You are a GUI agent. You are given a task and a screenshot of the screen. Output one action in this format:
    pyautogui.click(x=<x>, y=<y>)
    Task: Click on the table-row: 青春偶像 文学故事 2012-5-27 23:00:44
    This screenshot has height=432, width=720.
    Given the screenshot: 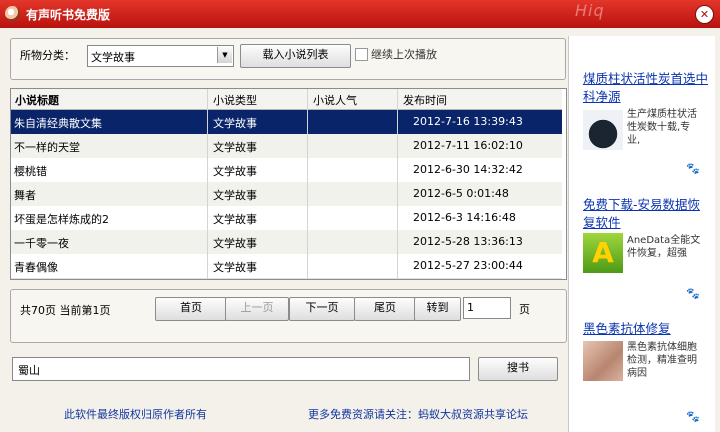 What is the action you would take?
    pyautogui.click(x=286, y=266)
    